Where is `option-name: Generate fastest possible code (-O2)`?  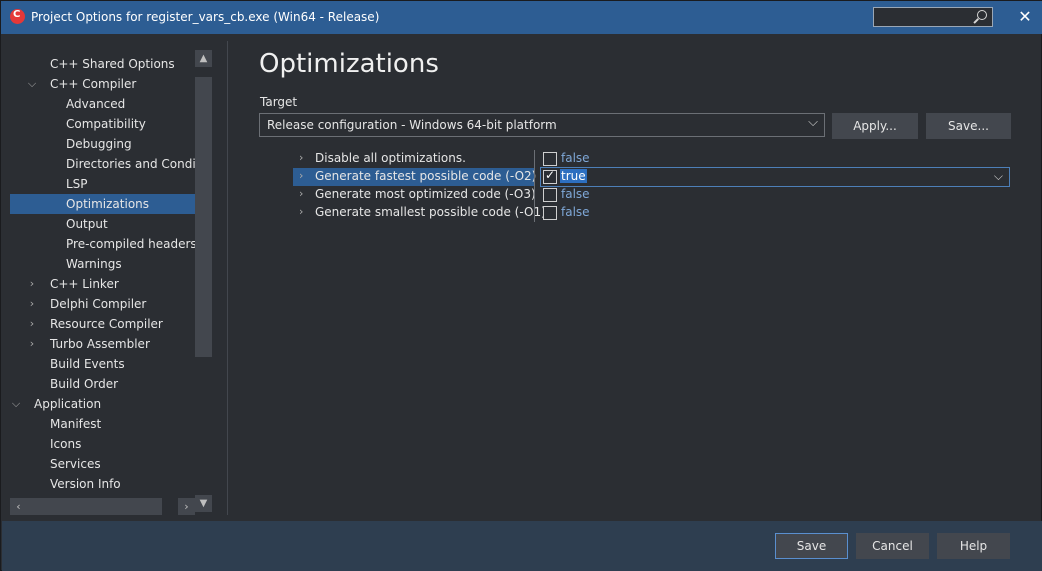
option-name: Generate fastest possible code (-O2) is located at coordinates (426, 176).